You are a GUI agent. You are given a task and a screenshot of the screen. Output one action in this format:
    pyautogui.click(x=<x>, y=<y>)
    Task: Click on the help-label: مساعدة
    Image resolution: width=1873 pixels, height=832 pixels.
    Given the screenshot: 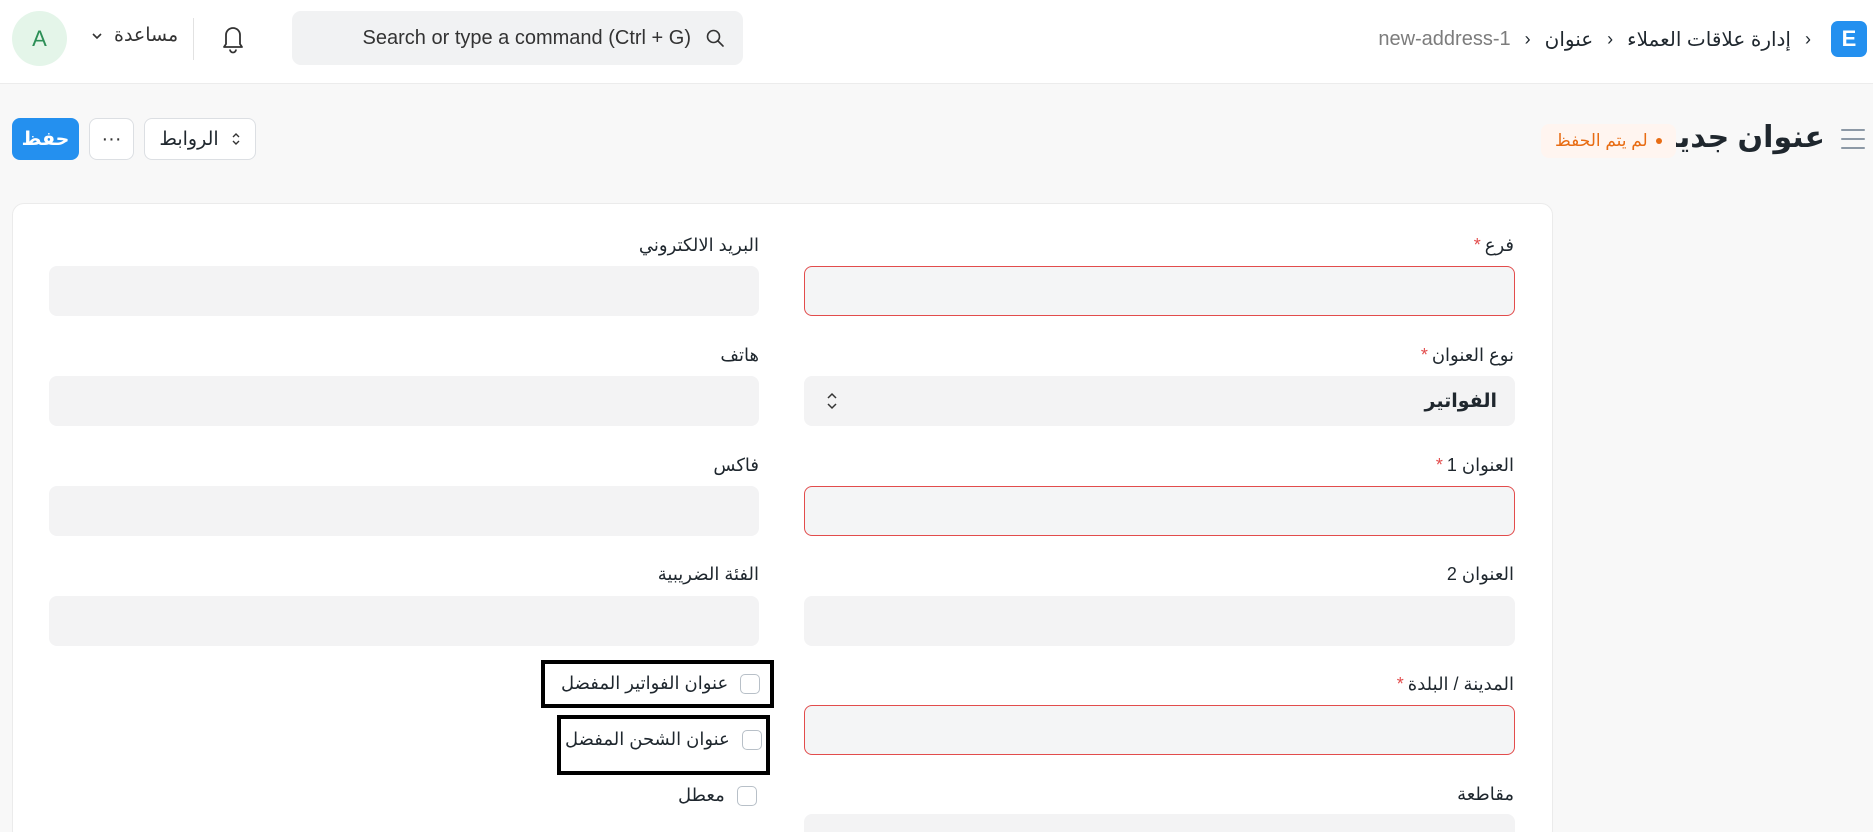 What is the action you would take?
    pyautogui.click(x=146, y=35)
    